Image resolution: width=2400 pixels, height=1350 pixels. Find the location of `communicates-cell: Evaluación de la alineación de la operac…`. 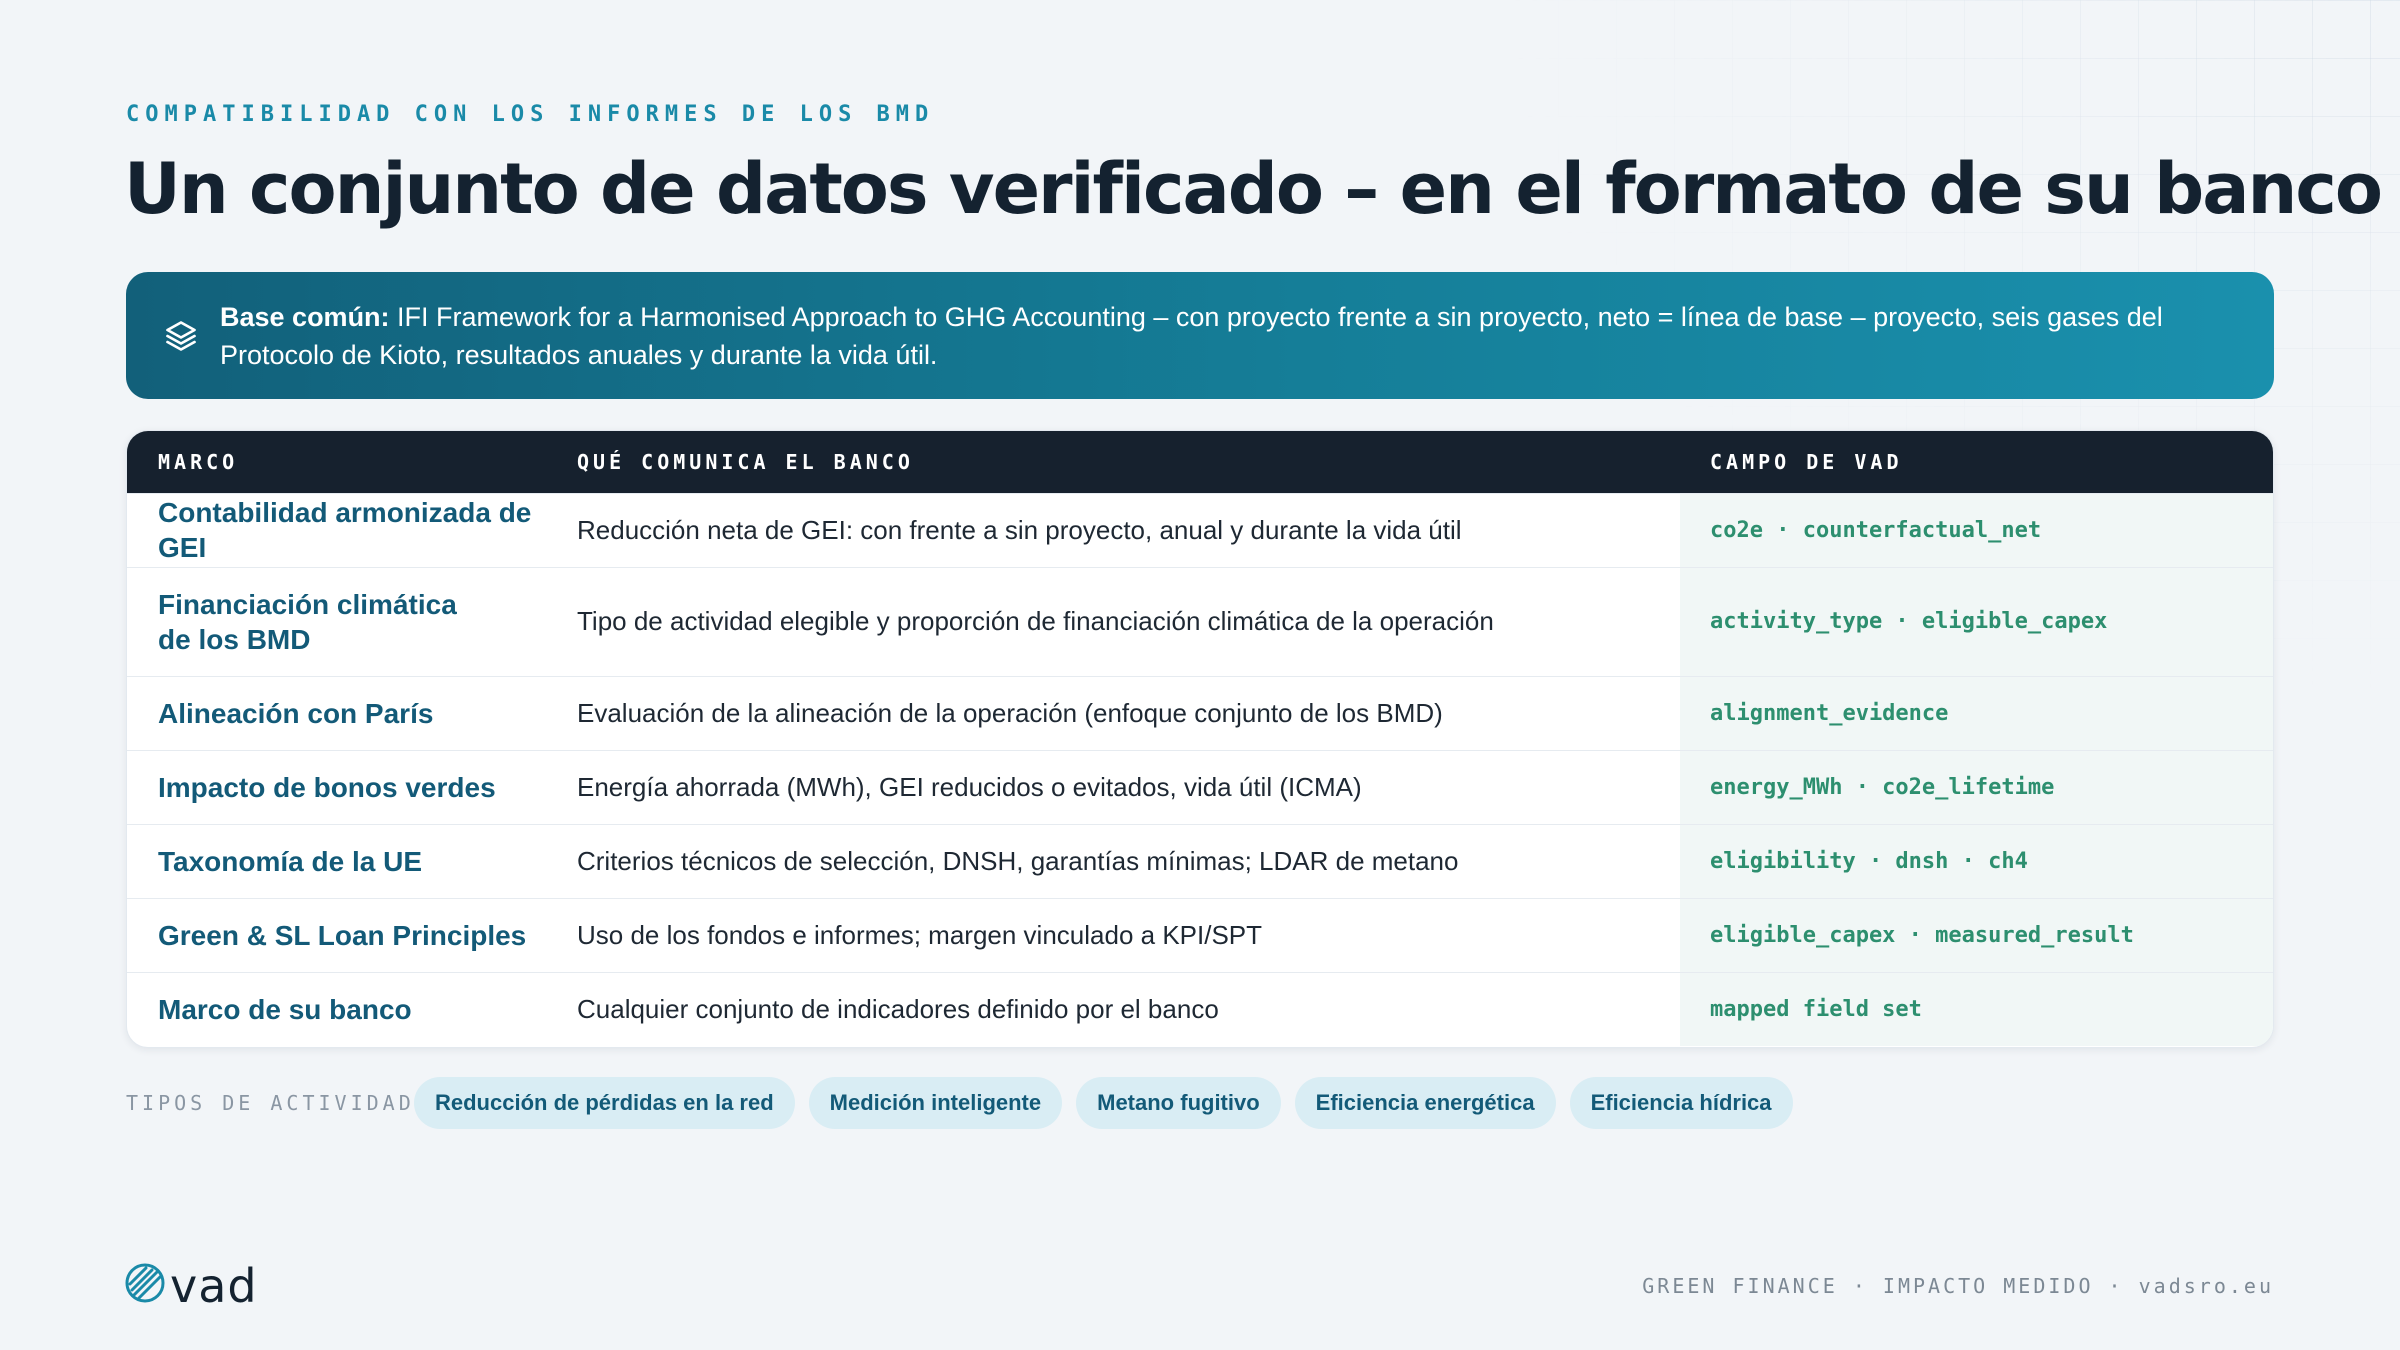

communicates-cell: Evaluación de la alineación de la operac… is located at coordinates (1128, 712).